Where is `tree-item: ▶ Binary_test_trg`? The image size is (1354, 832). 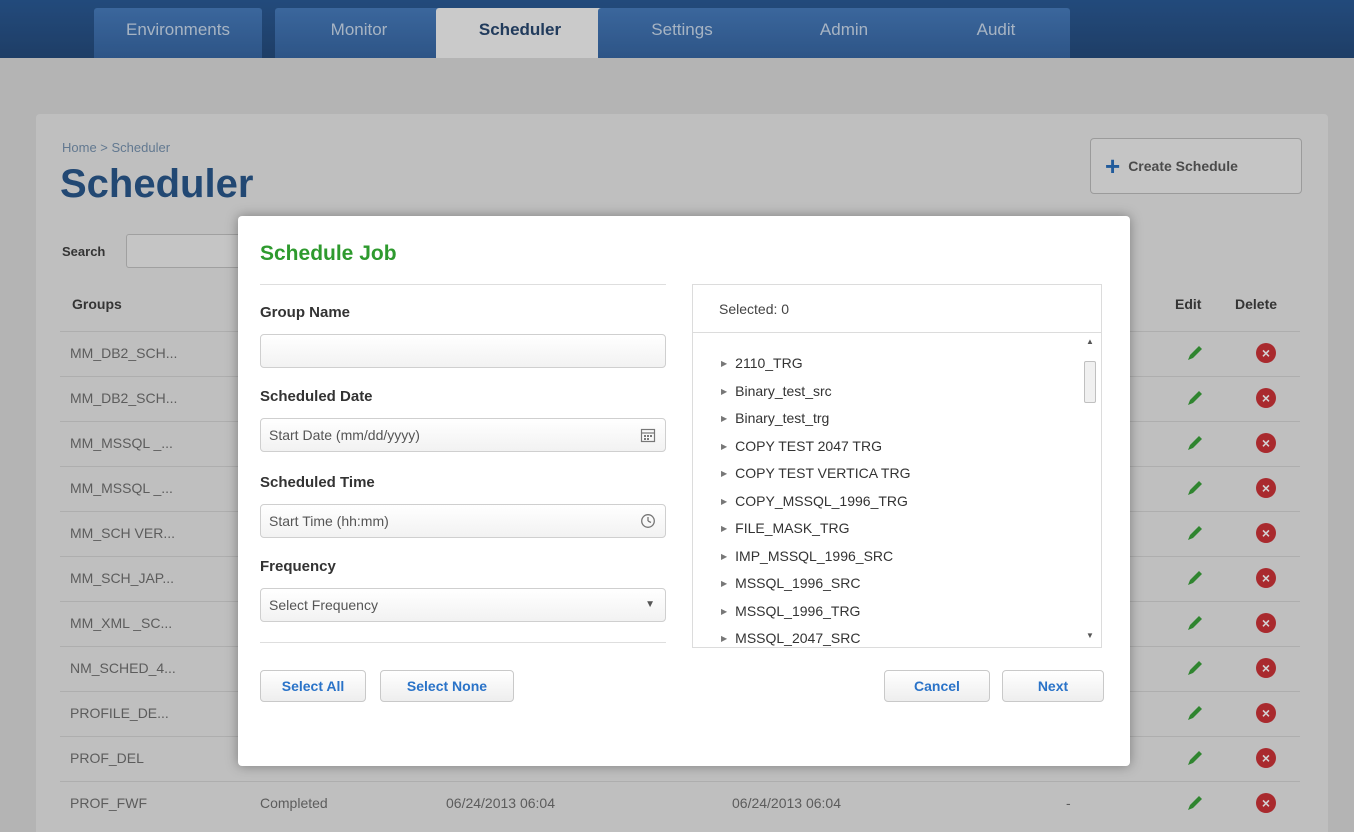 tree-item: ▶ Binary_test_trg is located at coordinates (775, 418).